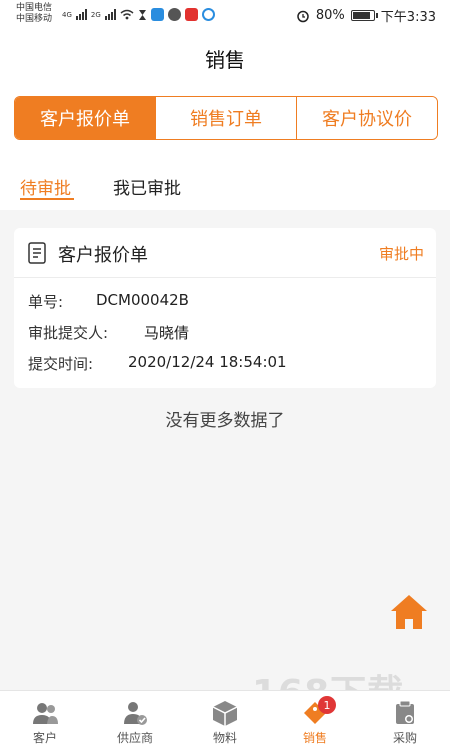 Image resolution: width=450 pixels, height=750 pixels. What do you see at coordinates (45, 713) in the screenshot?
I see `customer-icon` at bounding box center [45, 713].